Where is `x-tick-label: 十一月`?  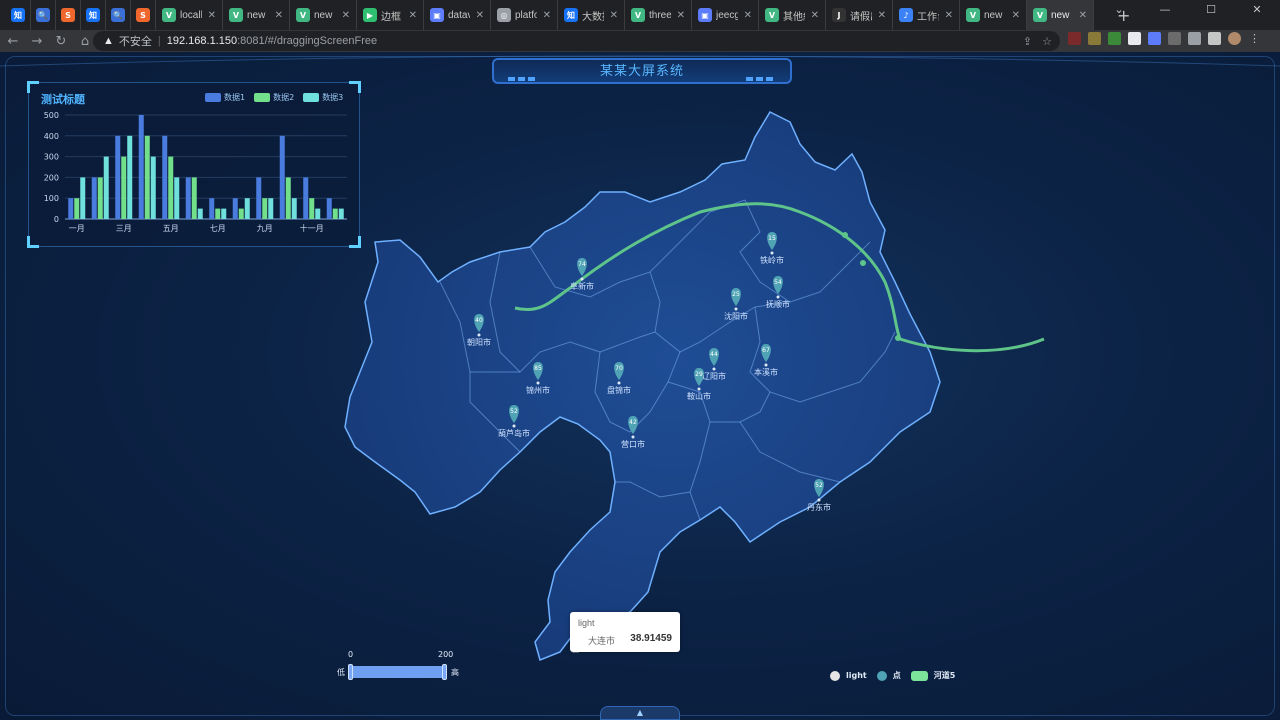
x-tick-label: 十一月 is located at coordinates (312, 228).